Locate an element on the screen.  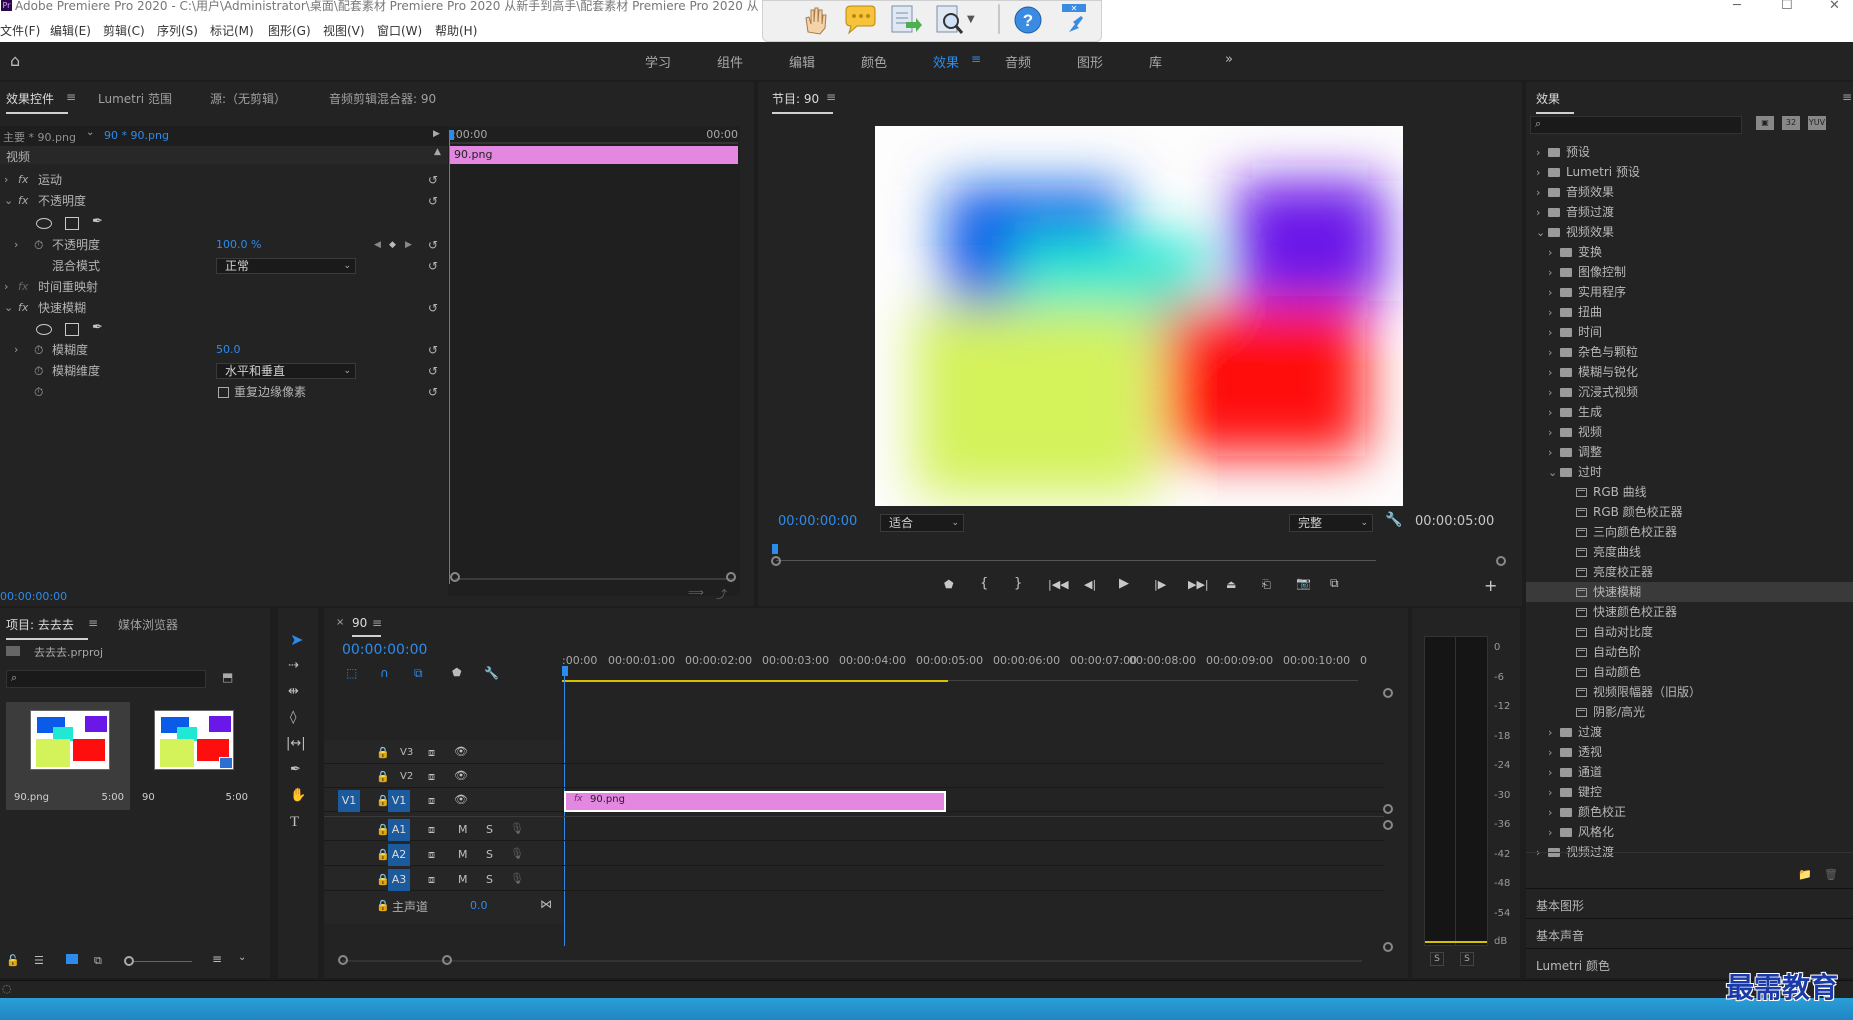
wrench-icon: 🔧 is located at coordinates (491, 673).